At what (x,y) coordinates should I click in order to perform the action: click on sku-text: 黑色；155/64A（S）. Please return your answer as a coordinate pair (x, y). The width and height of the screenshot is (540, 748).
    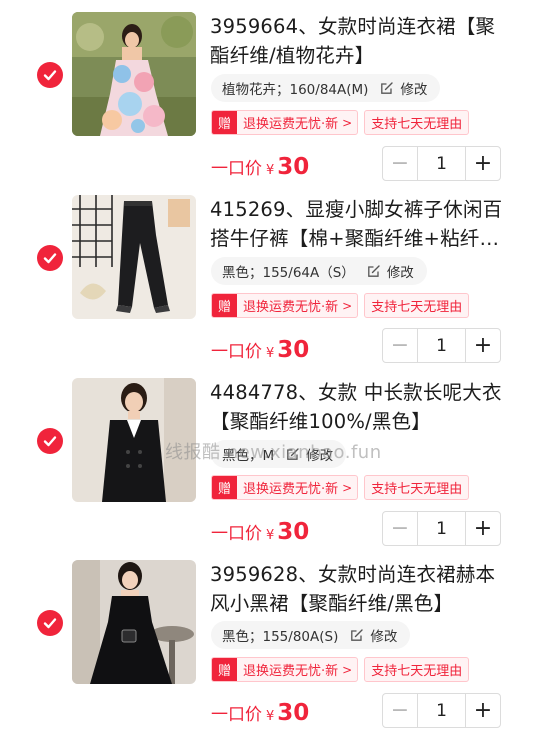
    Looking at the image, I should click on (288, 273).